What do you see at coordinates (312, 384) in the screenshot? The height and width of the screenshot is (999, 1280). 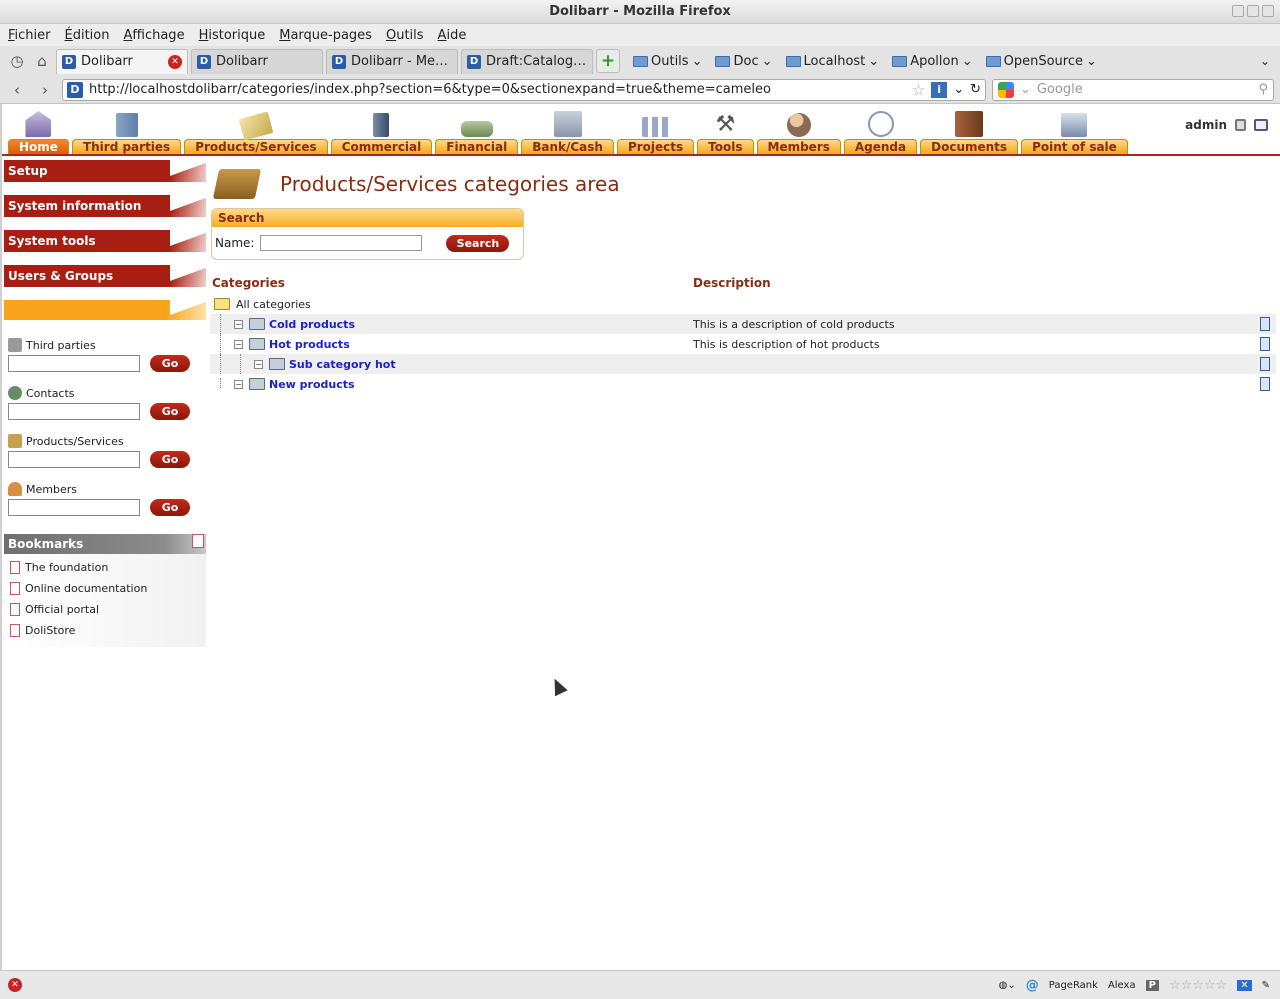 I see `category-link: New products` at bounding box center [312, 384].